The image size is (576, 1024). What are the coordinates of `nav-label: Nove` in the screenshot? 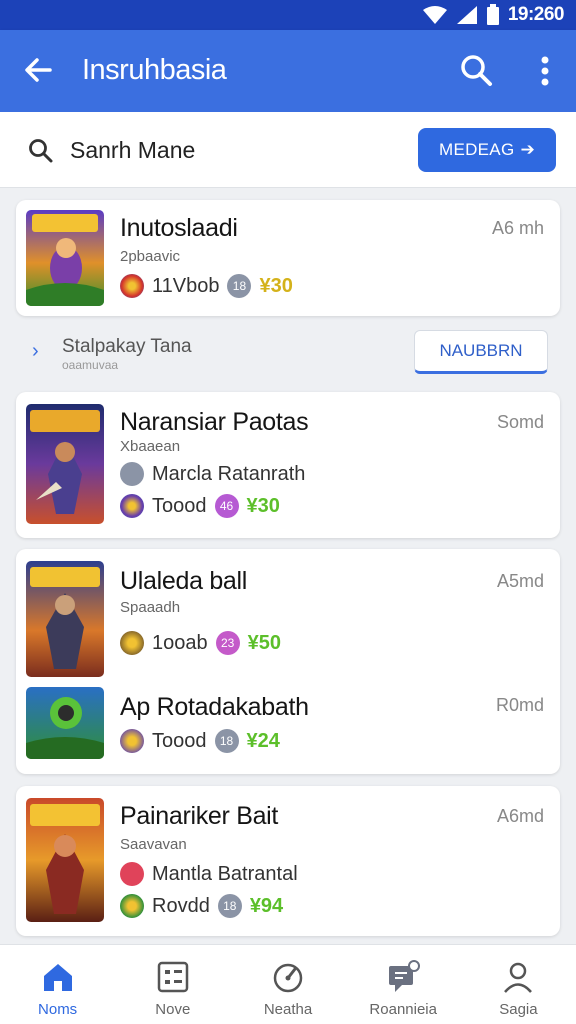 It's located at (173, 1009).